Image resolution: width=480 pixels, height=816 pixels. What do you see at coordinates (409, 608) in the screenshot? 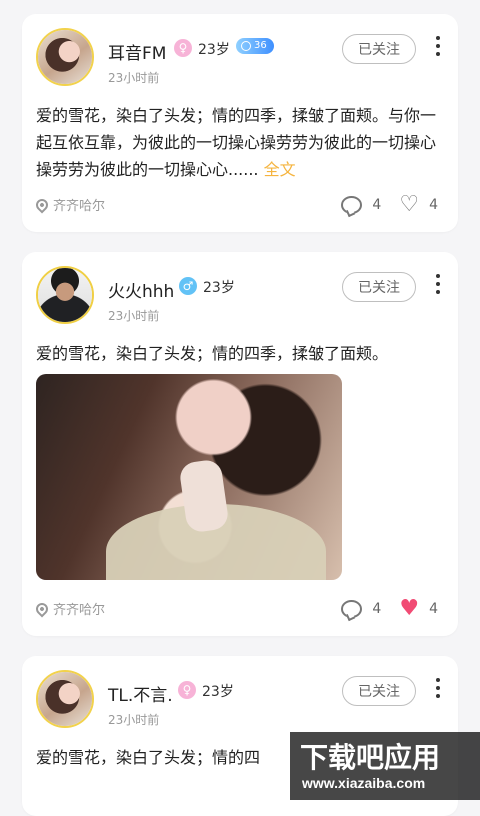
I see `heart-icon: ♥` at bounding box center [409, 608].